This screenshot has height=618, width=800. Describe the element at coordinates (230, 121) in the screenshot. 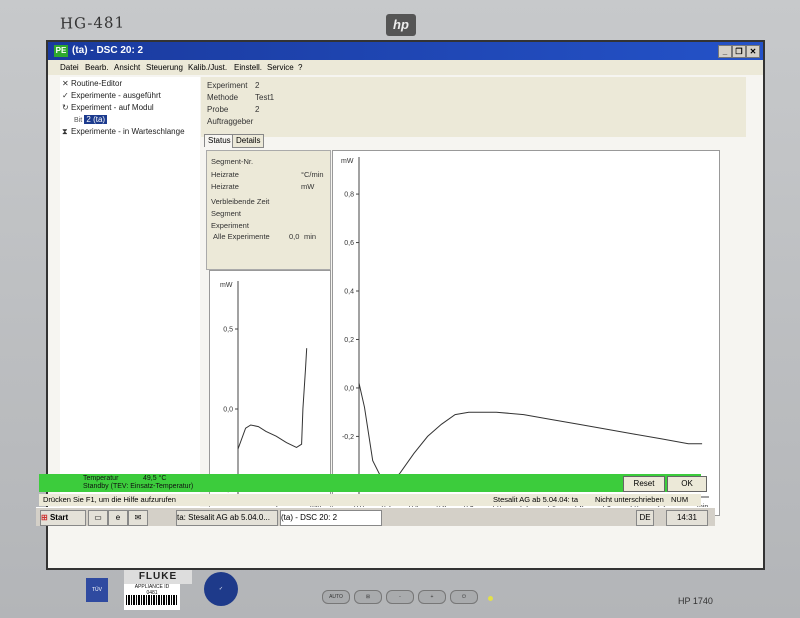

I see `auftraggeber-label: Auftraggeber` at that location.